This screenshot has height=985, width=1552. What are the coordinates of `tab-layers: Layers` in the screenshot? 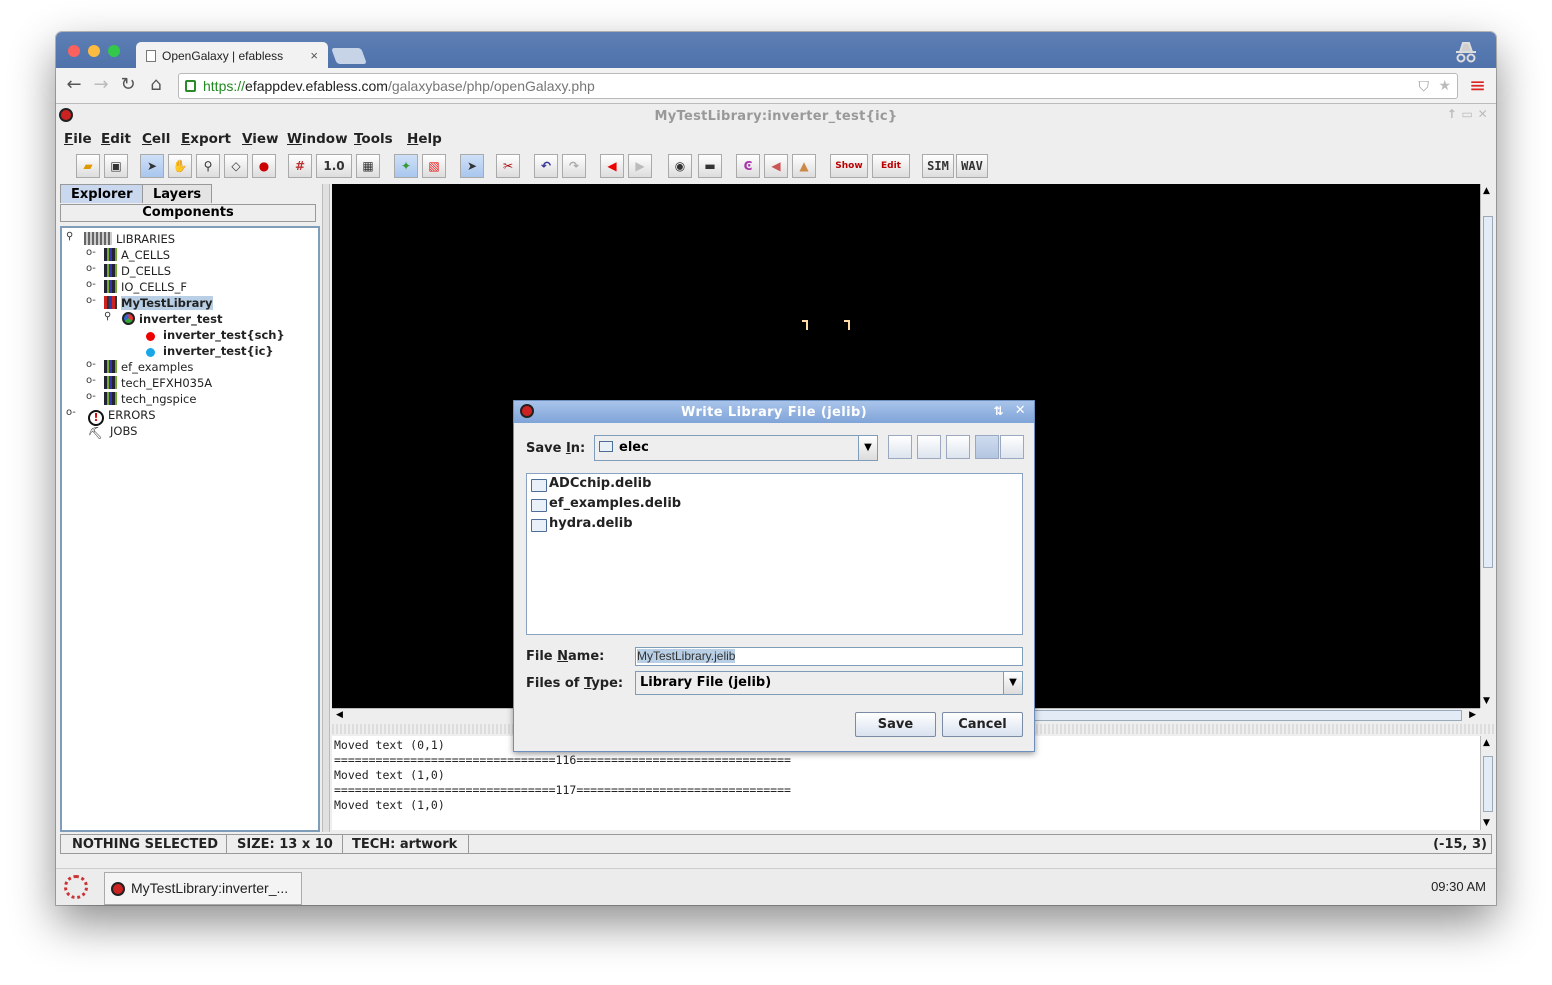 It's located at (177, 193).